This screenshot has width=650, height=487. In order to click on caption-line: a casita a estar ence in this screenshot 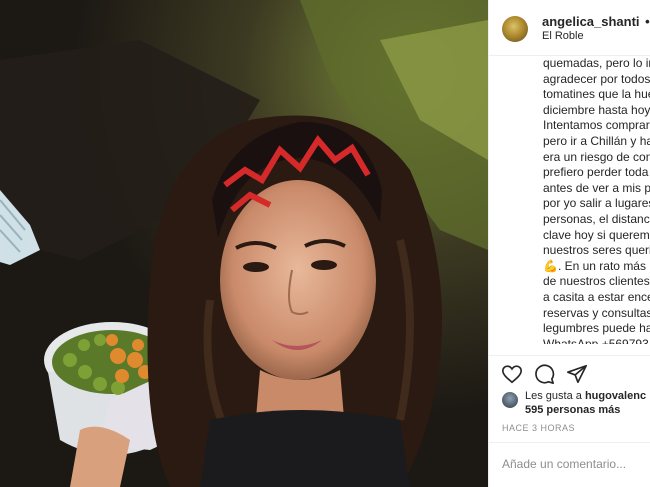, I will do `click(596, 296)`.